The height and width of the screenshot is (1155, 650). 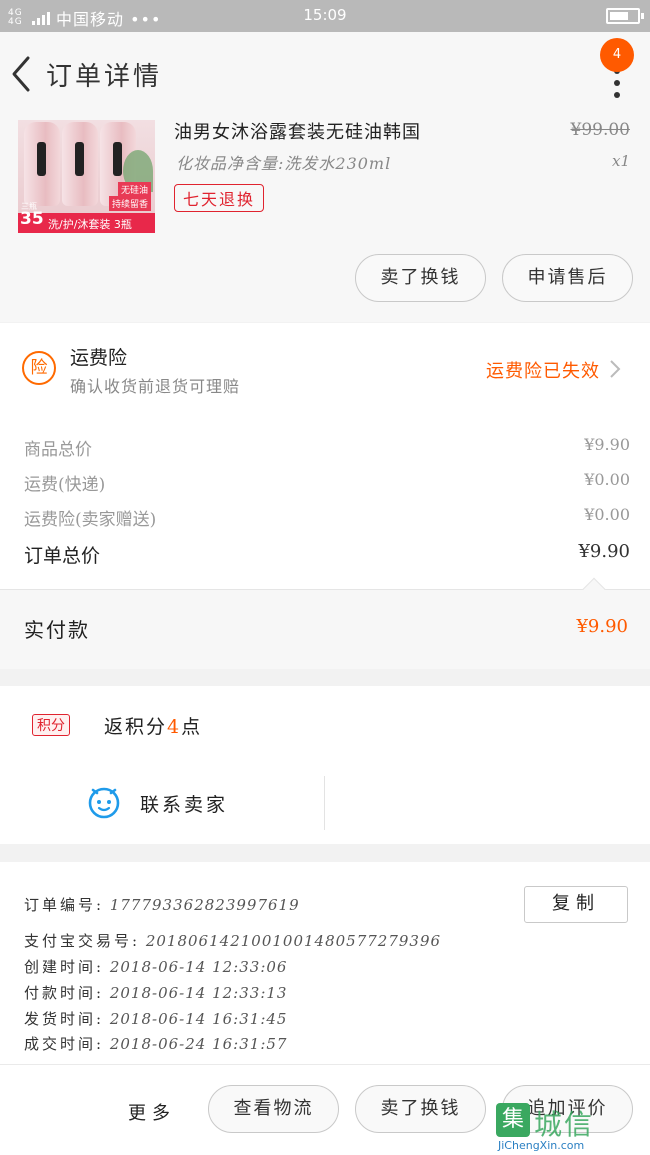 What do you see at coordinates (51, 725) in the screenshot?
I see `points-badge: 积分` at bounding box center [51, 725].